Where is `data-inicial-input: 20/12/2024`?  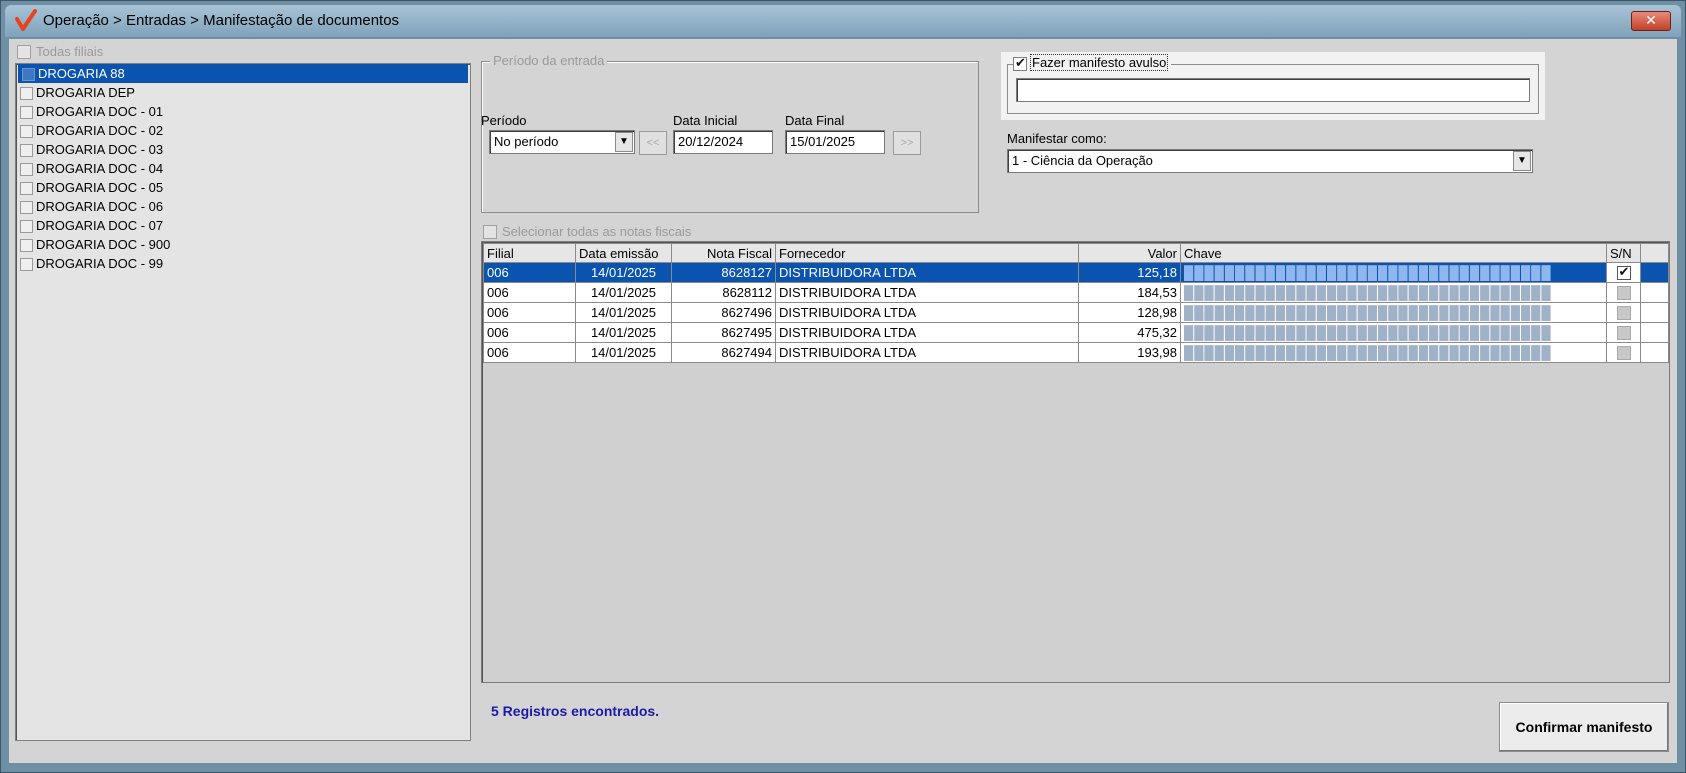 data-inicial-input: 20/12/2024 is located at coordinates (723, 142).